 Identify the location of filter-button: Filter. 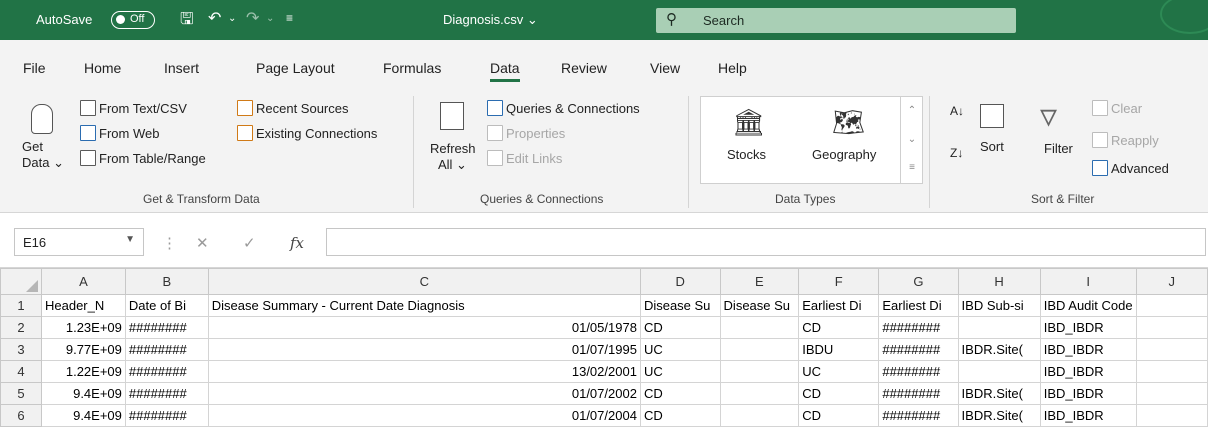
(1058, 148).